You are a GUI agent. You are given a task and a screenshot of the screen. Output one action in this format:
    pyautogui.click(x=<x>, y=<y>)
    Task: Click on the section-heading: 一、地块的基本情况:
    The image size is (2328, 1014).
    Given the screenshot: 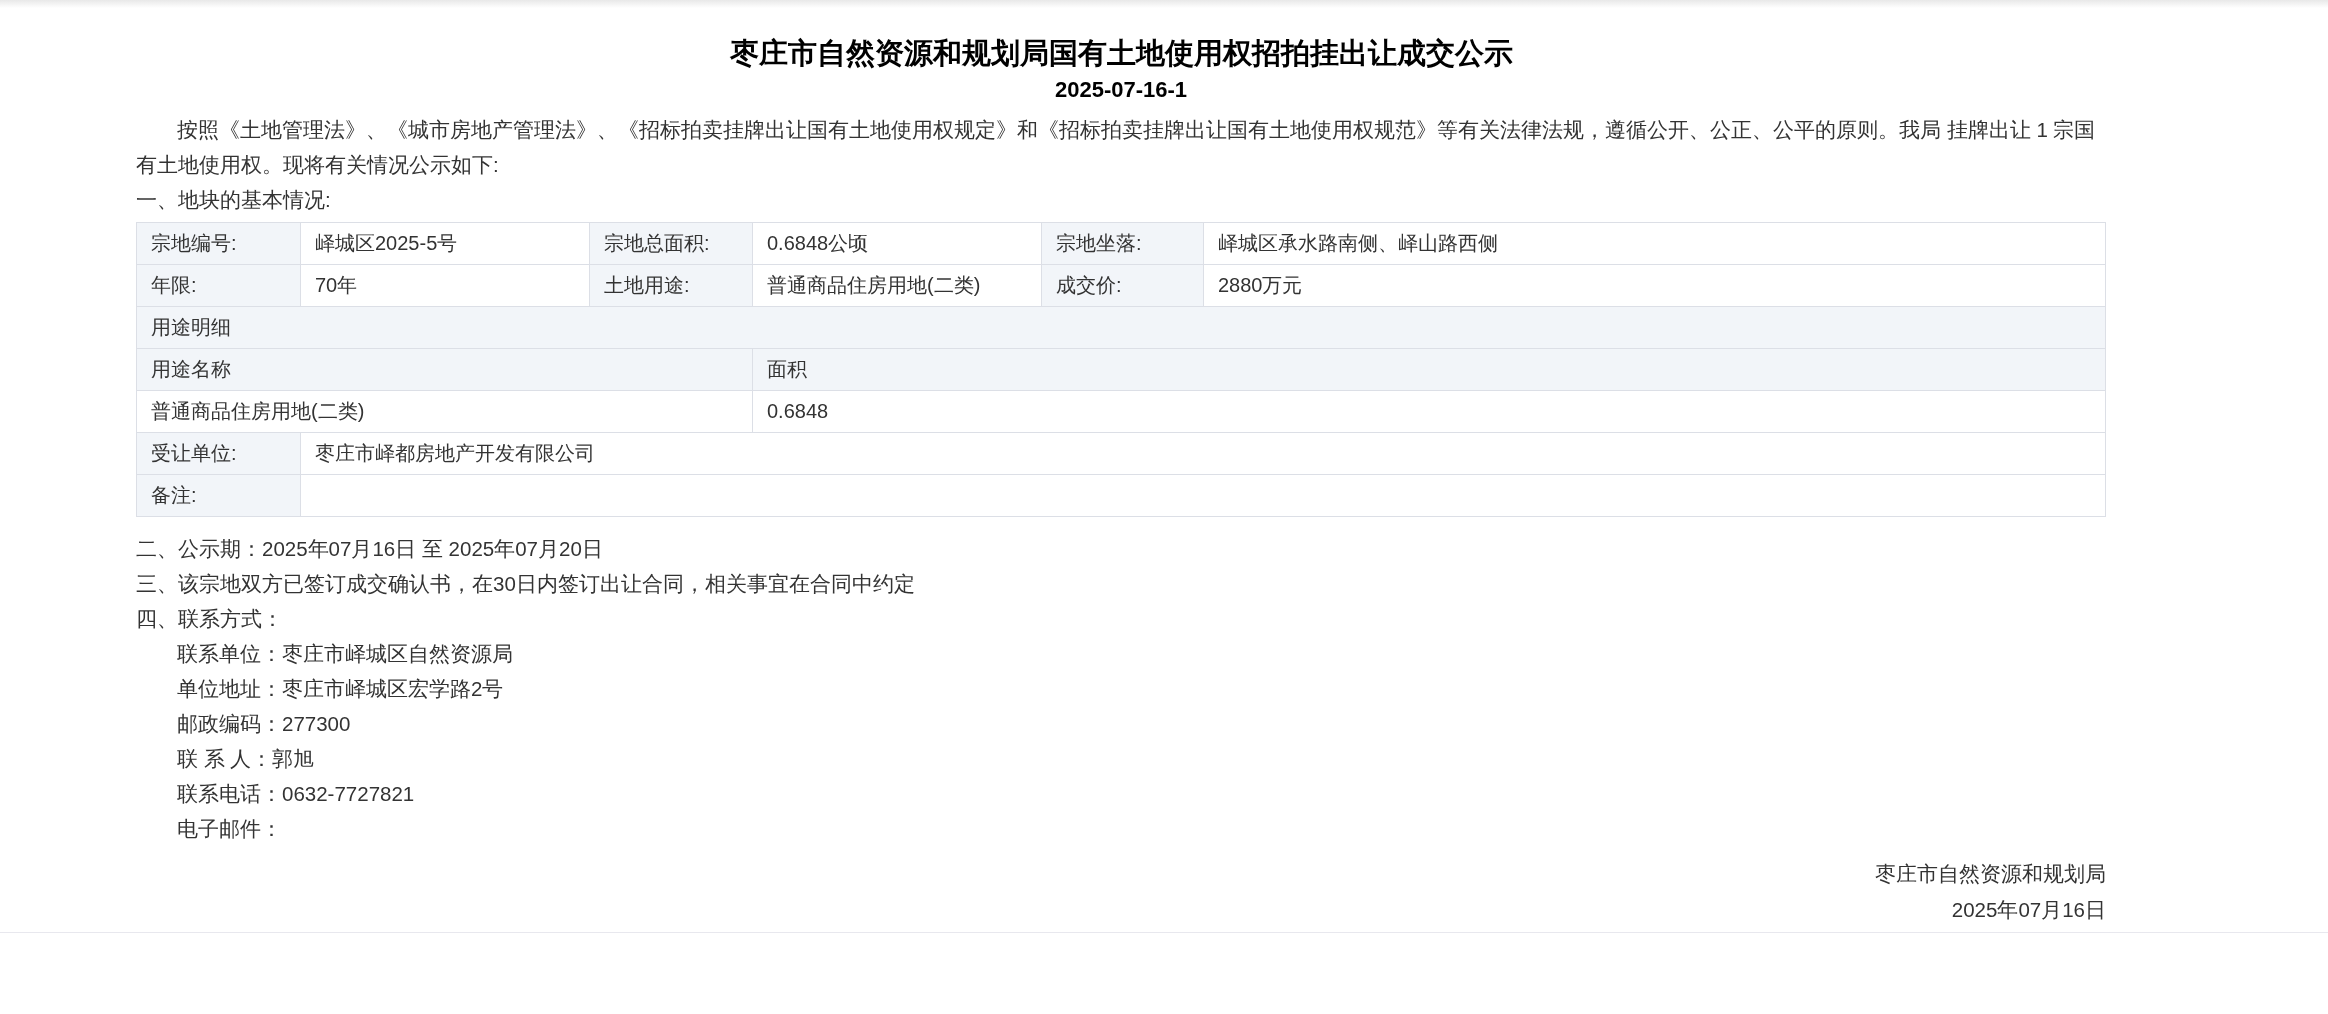 What is the action you would take?
    pyautogui.click(x=234, y=200)
    